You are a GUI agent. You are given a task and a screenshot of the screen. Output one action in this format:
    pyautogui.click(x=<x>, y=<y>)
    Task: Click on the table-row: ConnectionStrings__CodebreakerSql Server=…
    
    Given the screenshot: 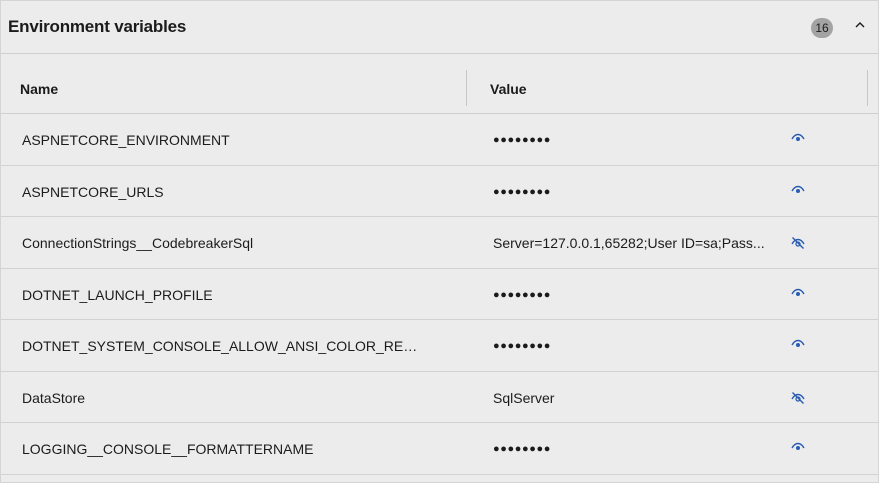 What is the action you would take?
    pyautogui.click(x=439, y=243)
    